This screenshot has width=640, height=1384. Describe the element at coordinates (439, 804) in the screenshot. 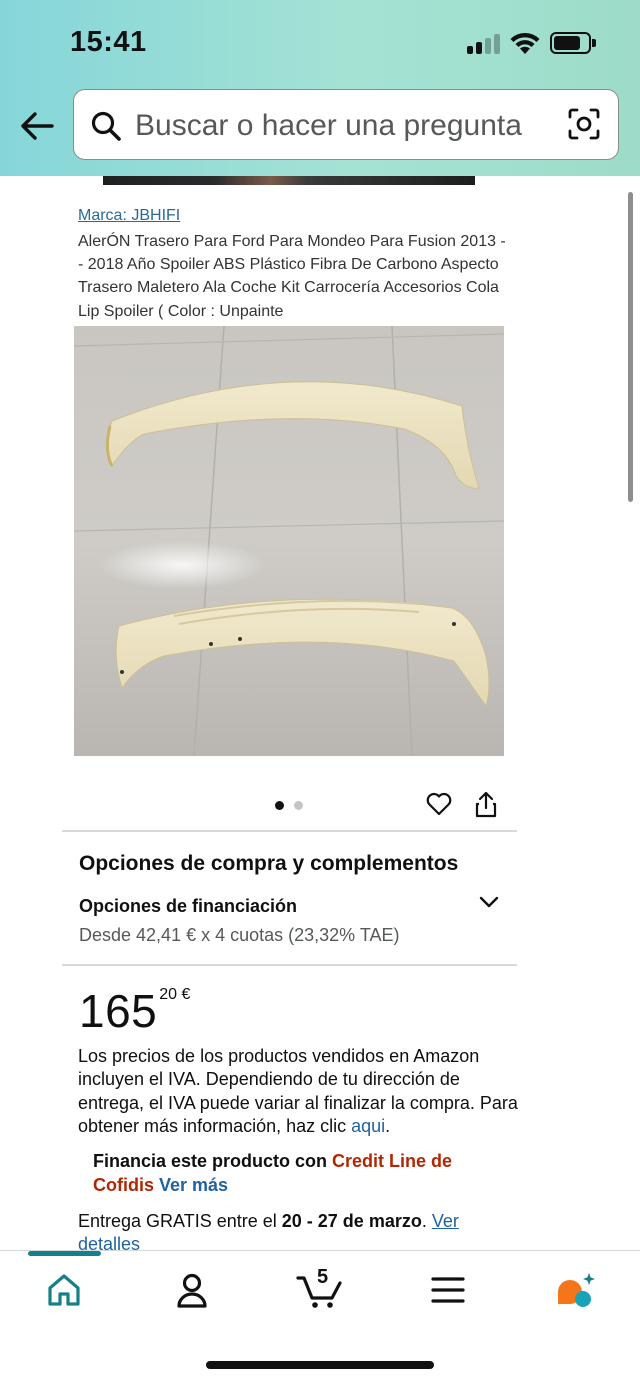

I see `heart-icon` at that location.